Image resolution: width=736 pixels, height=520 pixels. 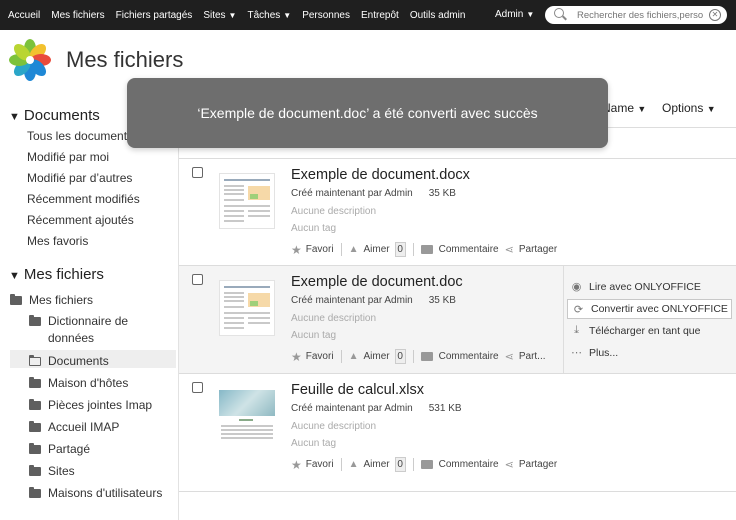 What do you see at coordinates (442, 300) in the screenshot?
I see `file-size: 35 KB` at bounding box center [442, 300].